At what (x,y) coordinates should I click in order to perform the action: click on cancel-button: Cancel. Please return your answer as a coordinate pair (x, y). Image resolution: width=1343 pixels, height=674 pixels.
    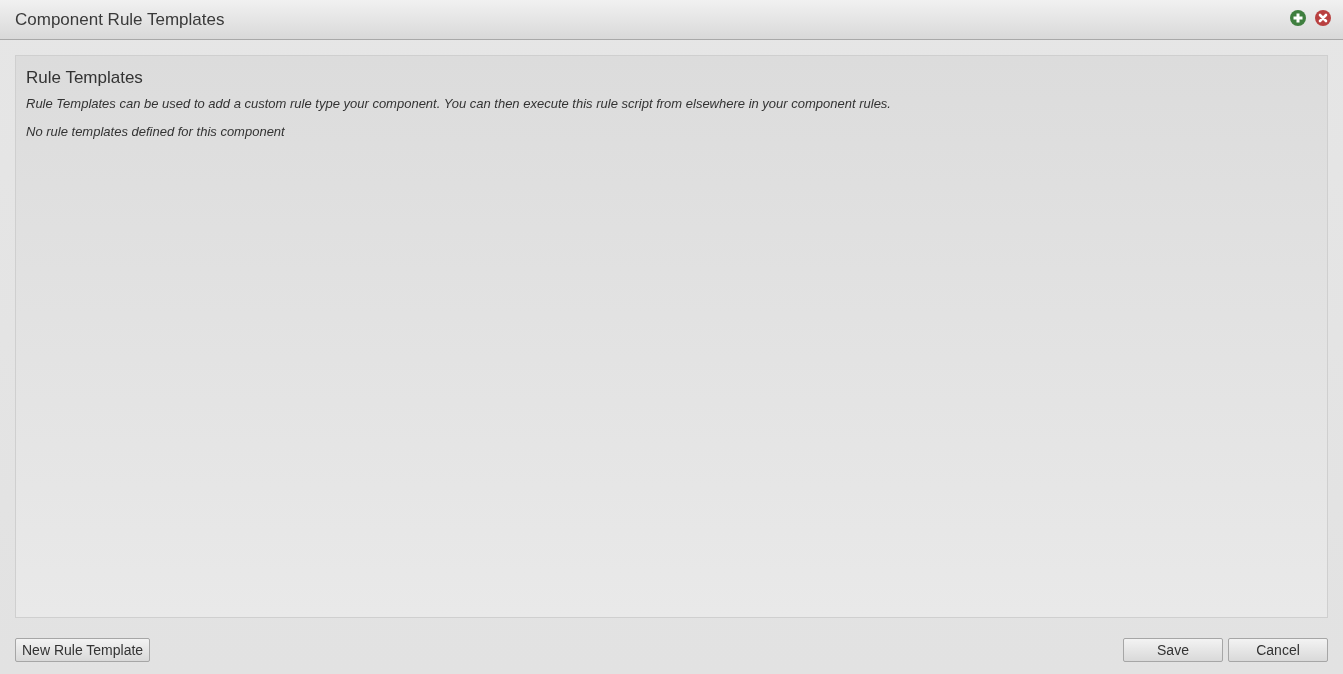
    Looking at the image, I should click on (1278, 650).